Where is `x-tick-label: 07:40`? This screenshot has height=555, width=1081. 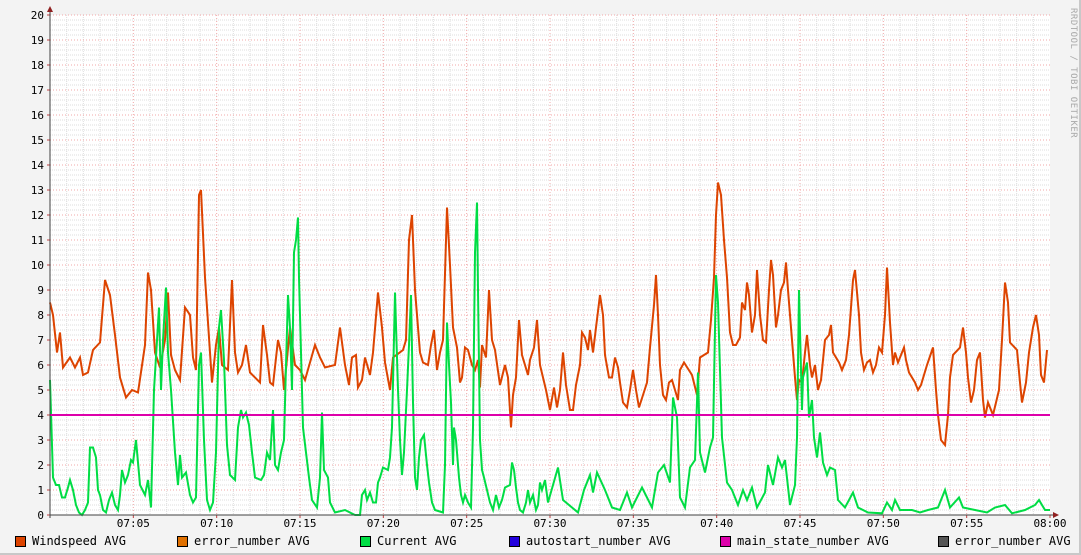 x-tick-label: 07:40 is located at coordinates (716, 523).